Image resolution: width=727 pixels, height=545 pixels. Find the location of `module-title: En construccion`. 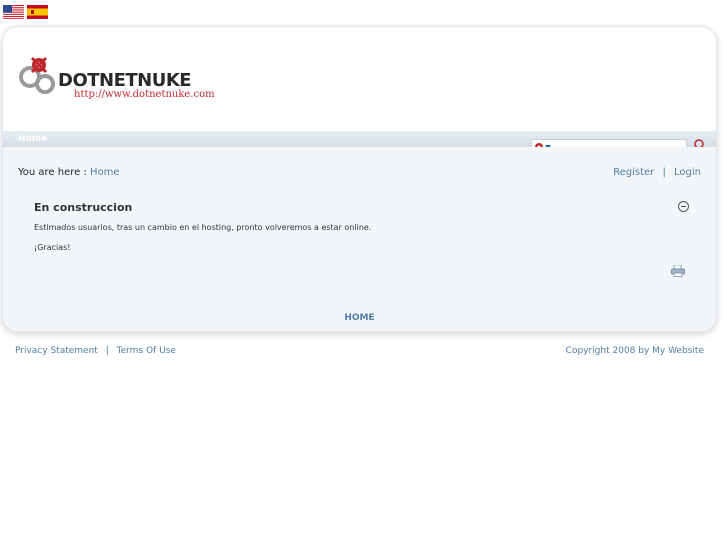

module-title: En construccion is located at coordinates (83, 207).